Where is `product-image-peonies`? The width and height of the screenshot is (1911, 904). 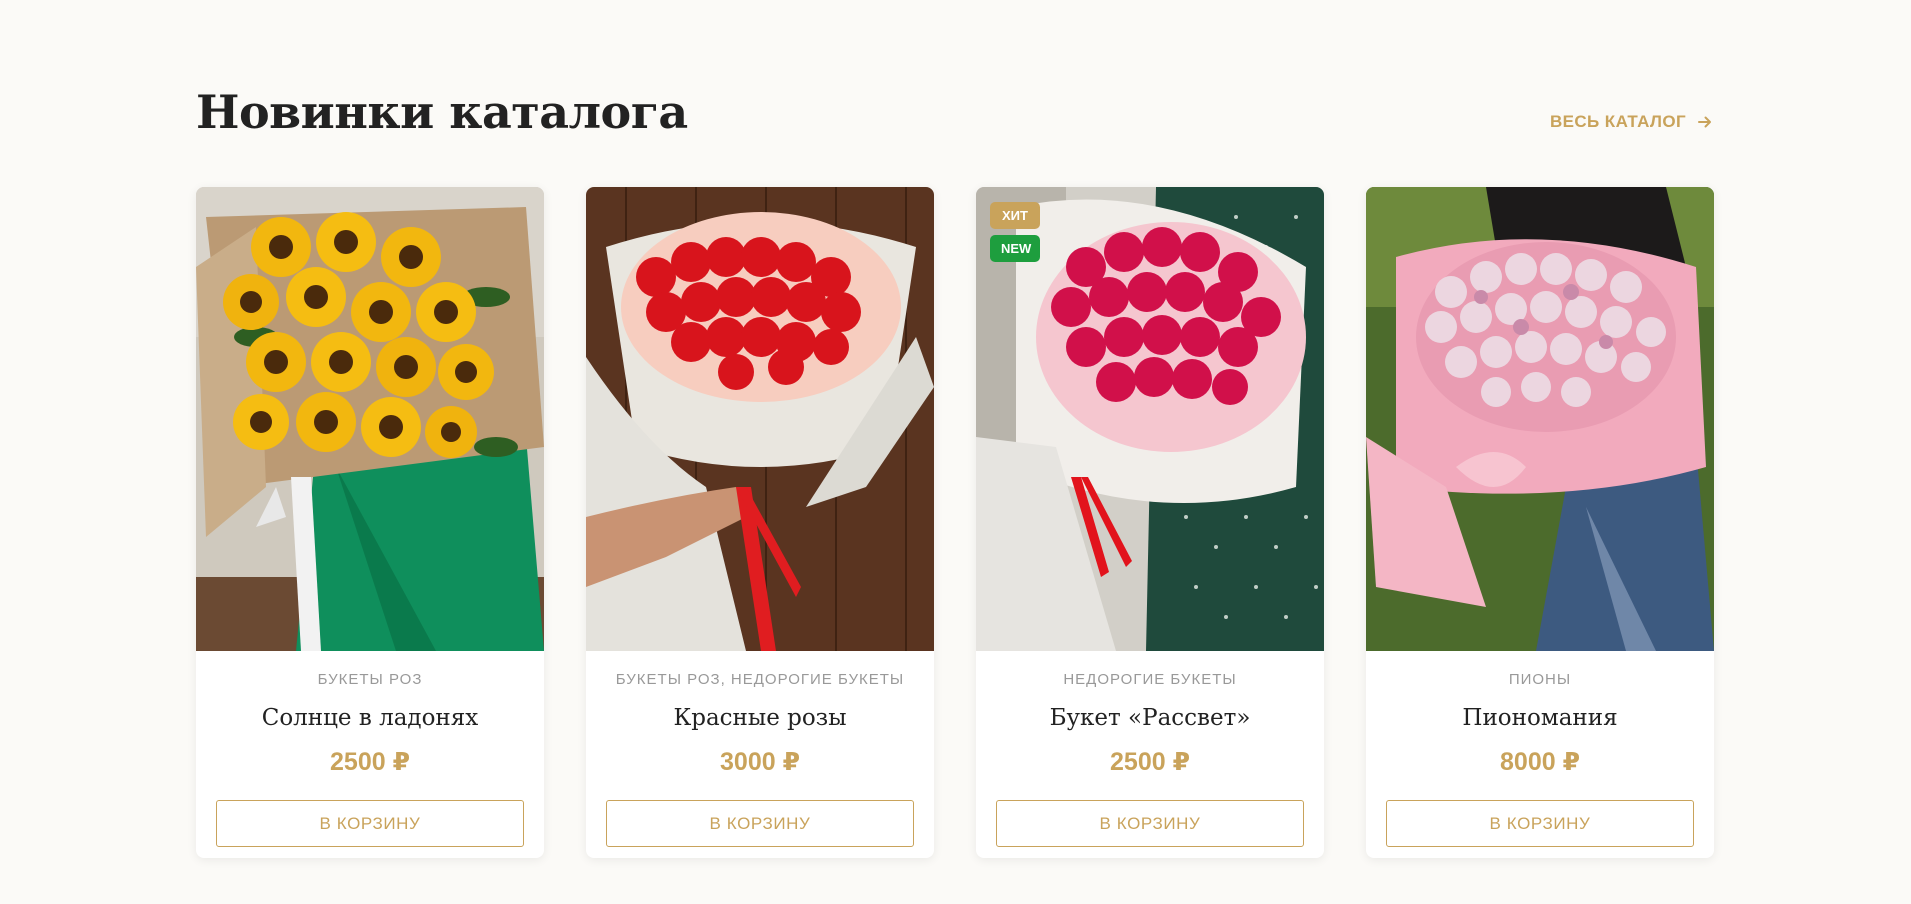
product-image-peonies is located at coordinates (1540, 419).